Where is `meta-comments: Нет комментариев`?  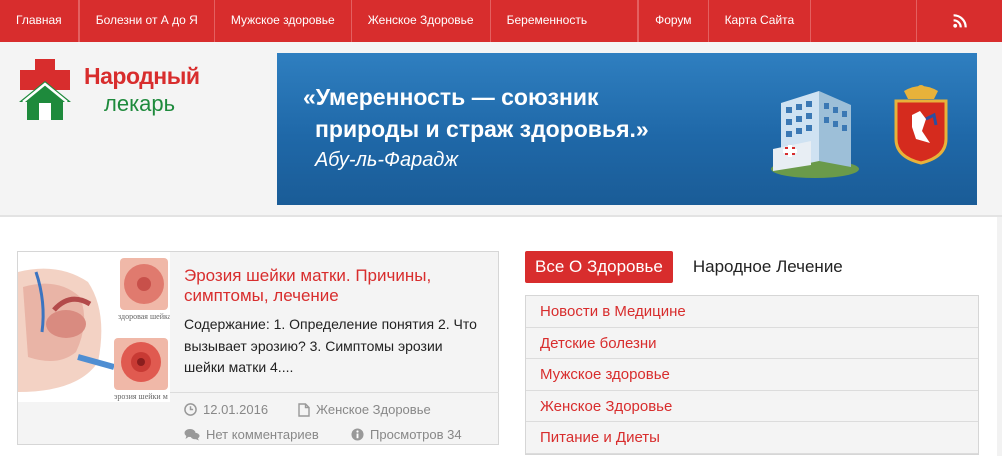 meta-comments: Нет комментариев is located at coordinates (251, 434).